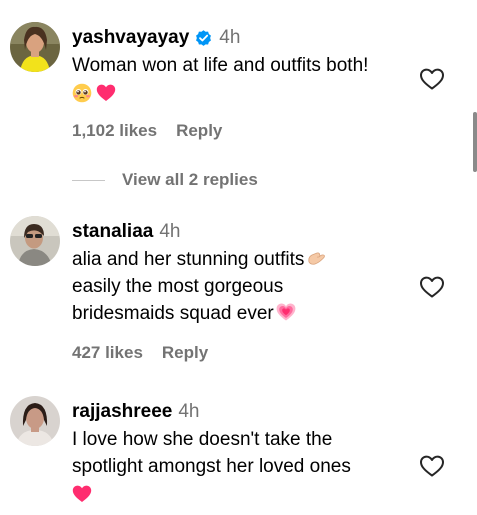 The image size is (477, 515). What do you see at coordinates (122, 412) in the screenshot?
I see `username: rajjashreee` at bounding box center [122, 412].